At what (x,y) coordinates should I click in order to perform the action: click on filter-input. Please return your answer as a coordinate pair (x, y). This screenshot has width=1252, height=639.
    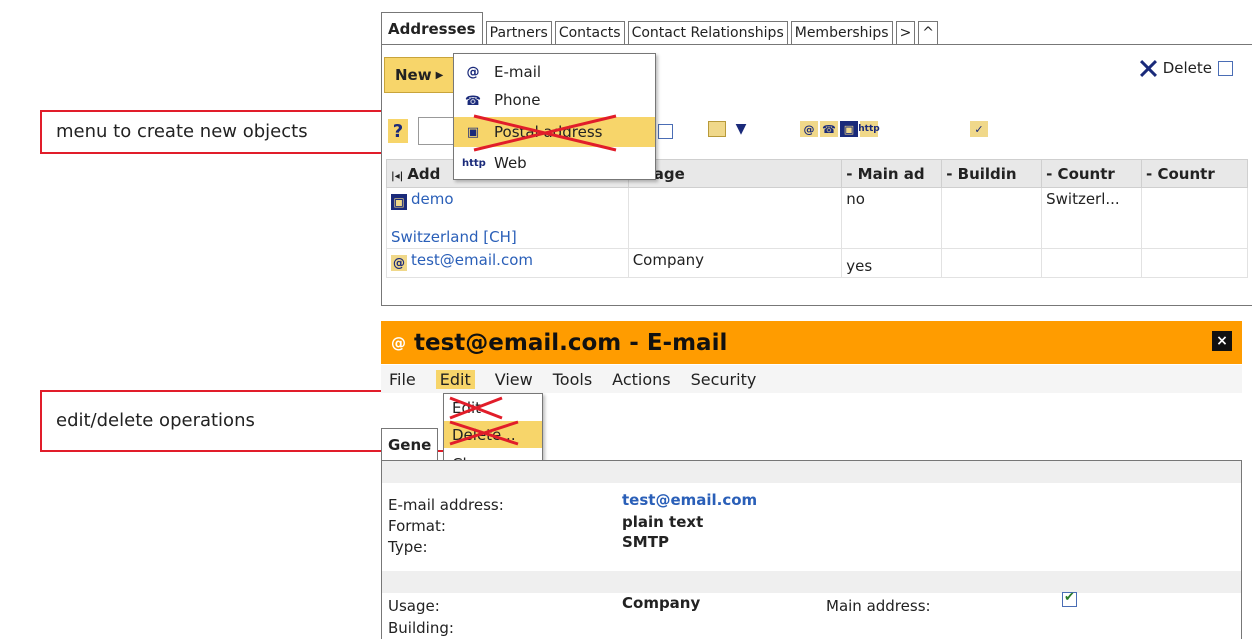
    Looking at the image, I should click on (438, 131).